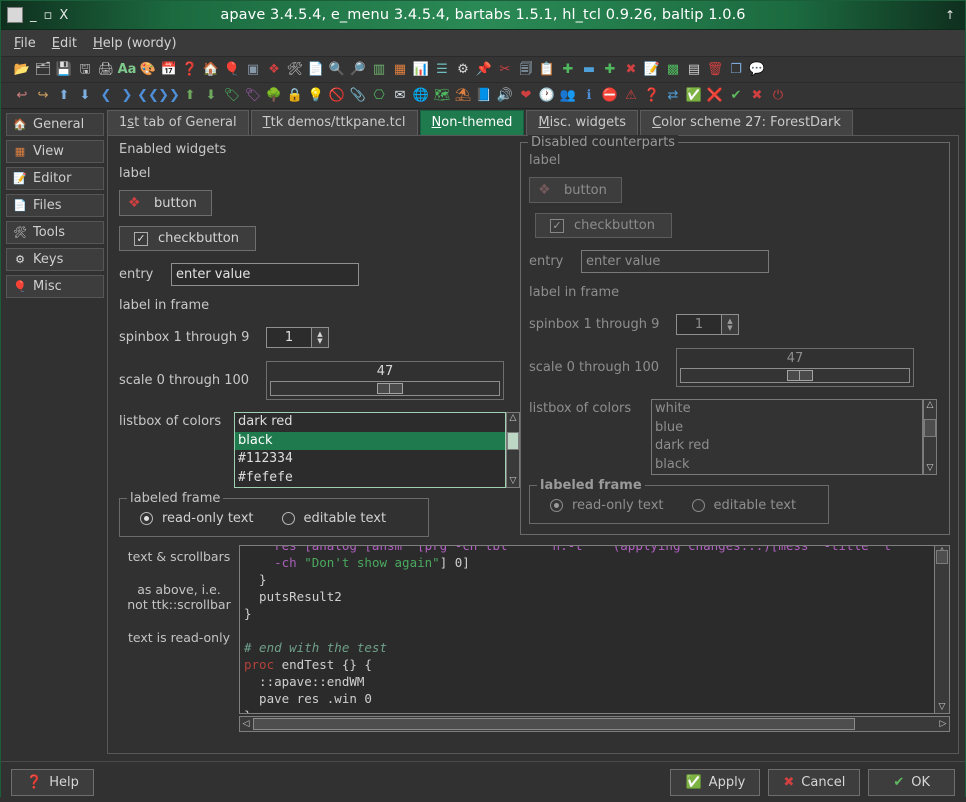 Image resolution: width=966 pixels, height=802 pixels. What do you see at coordinates (190, 69) in the screenshot?
I see `help-question-icon: ❓` at bounding box center [190, 69].